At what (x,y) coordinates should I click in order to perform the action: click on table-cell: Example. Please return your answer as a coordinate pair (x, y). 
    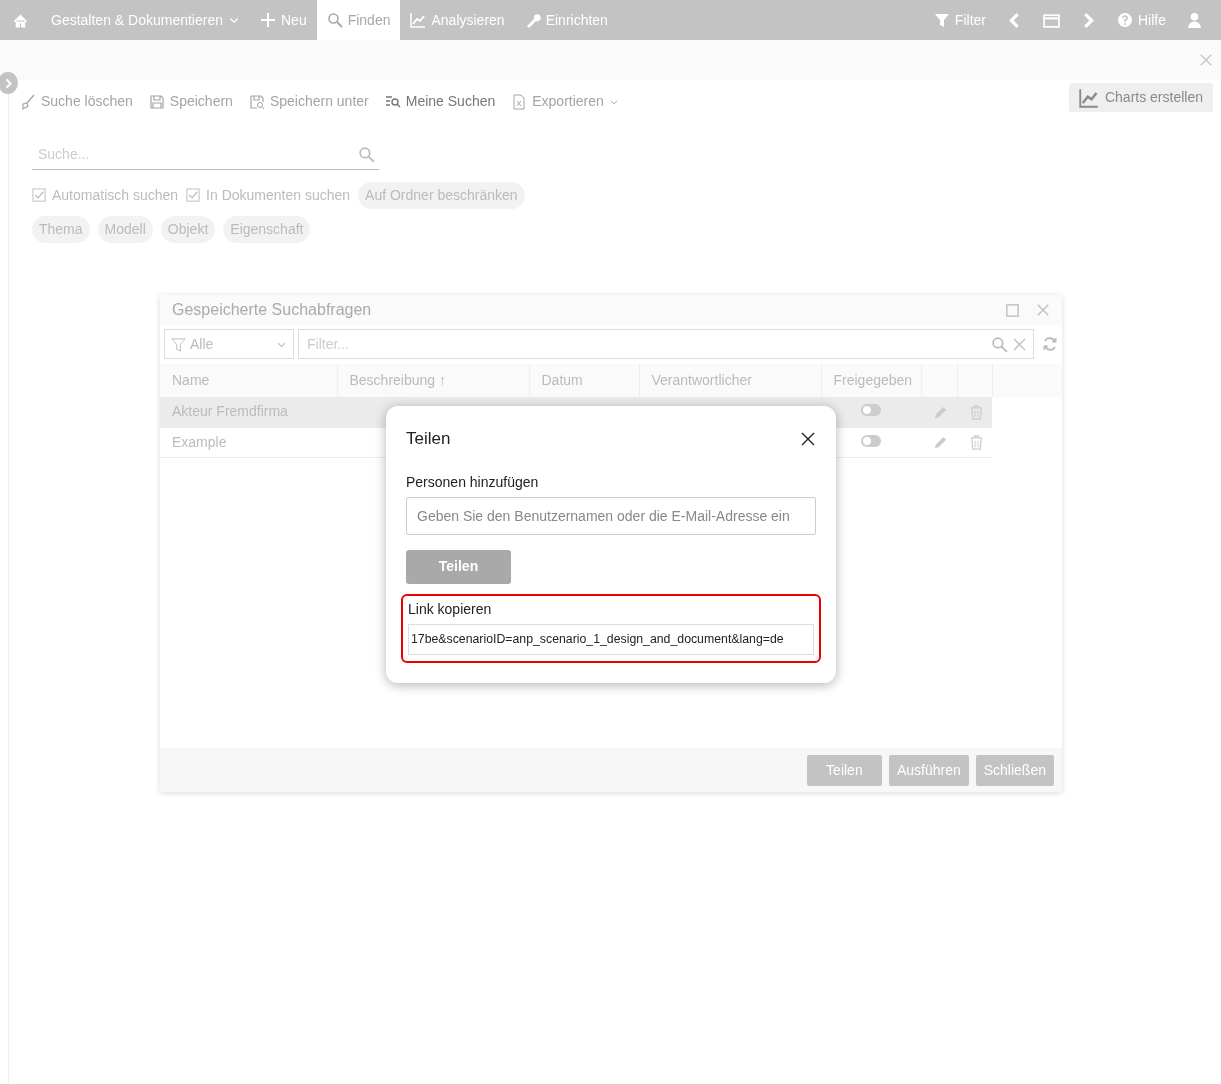
    Looking at the image, I should click on (248, 442).